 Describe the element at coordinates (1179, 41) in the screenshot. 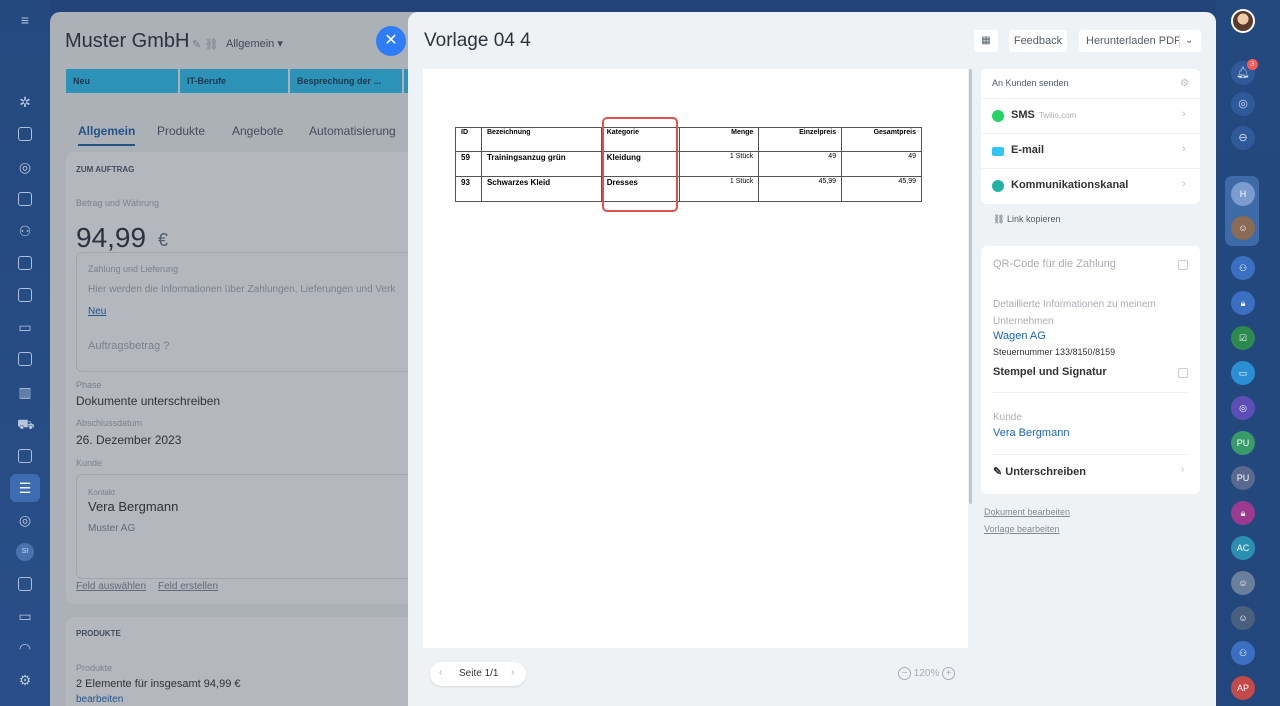

I see `split-separator` at that location.